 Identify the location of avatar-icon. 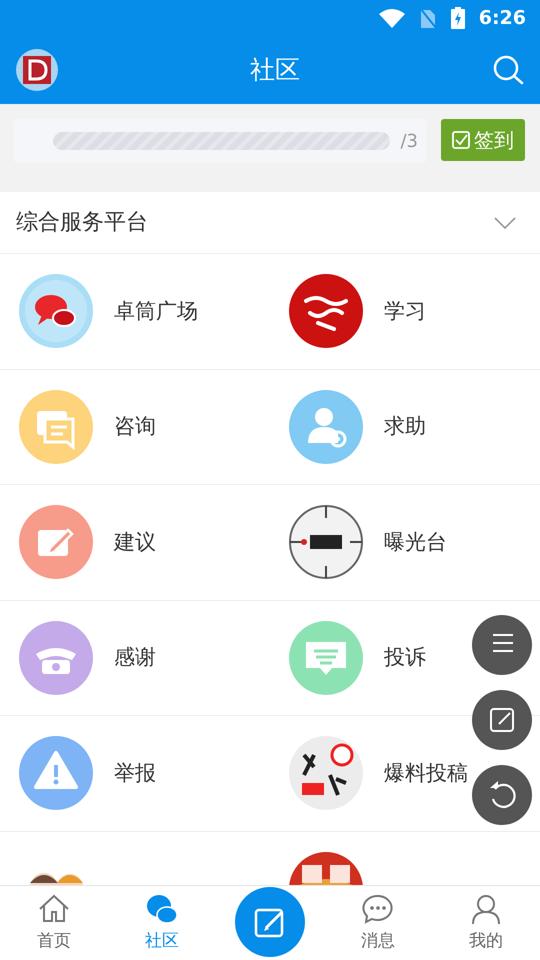
(37, 70).